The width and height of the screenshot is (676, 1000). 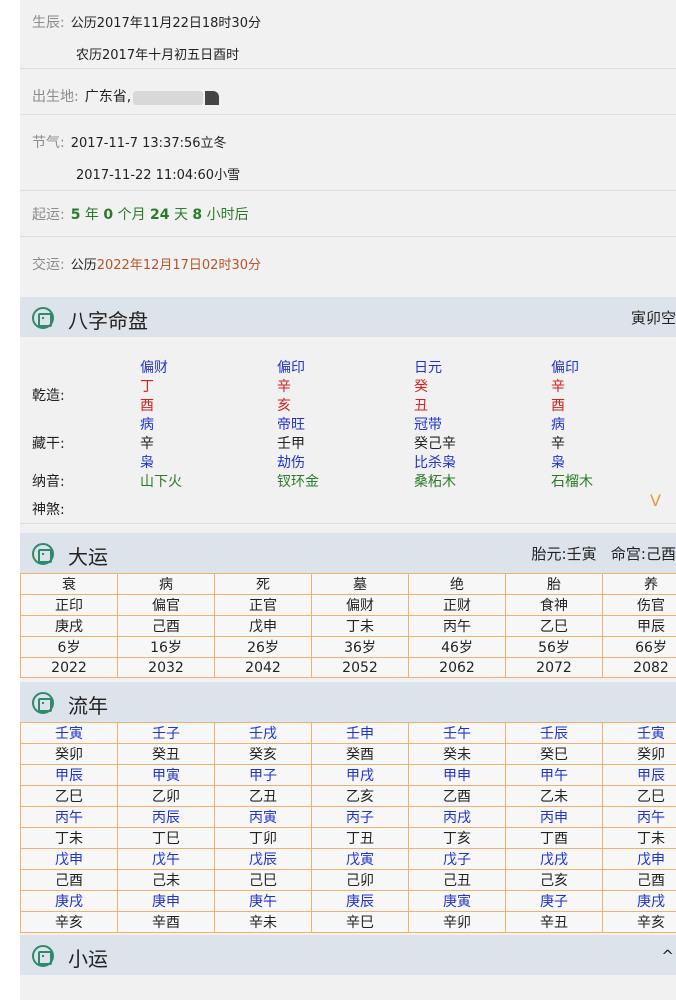 I want to click on table-cell: 丁亥, so click(x=457, y=838).